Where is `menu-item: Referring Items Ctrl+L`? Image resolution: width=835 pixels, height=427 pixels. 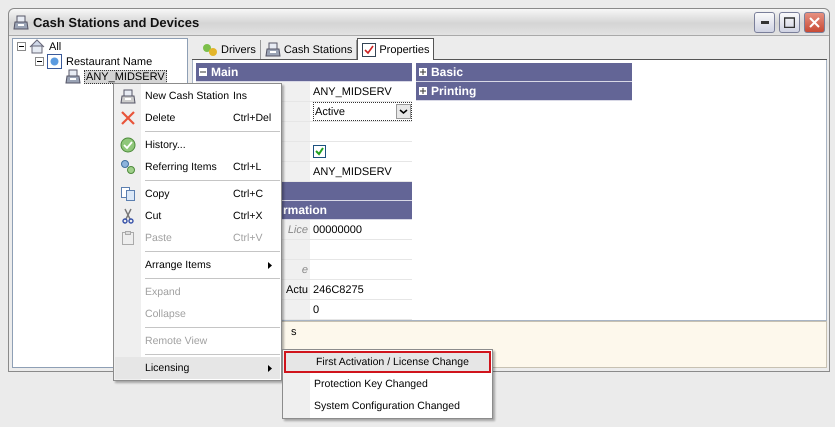
menu-item: Referring Items Ctrl+L is located at coordinates (197, 167).